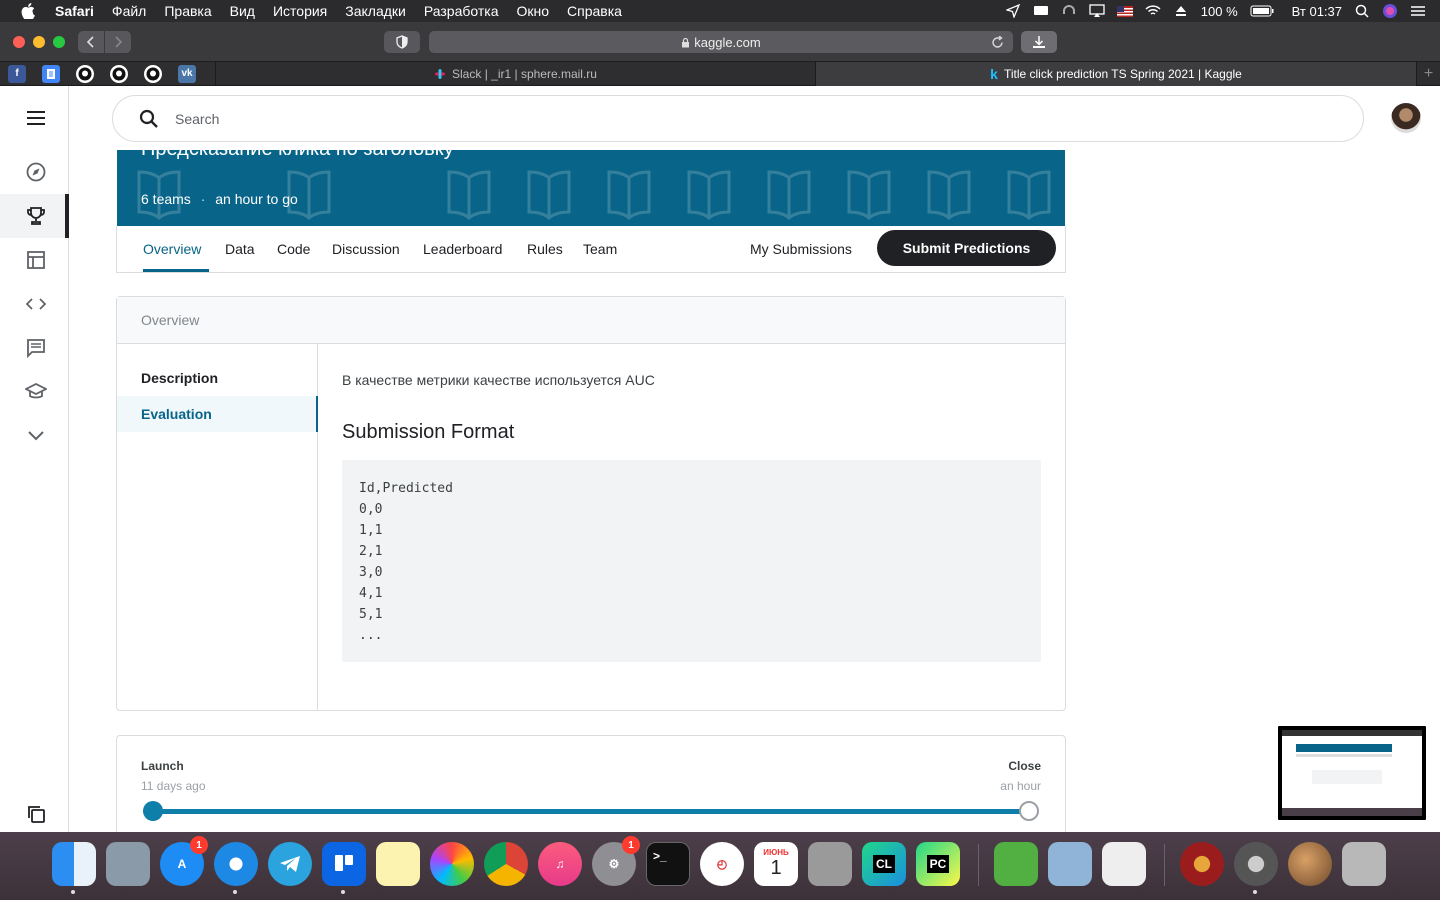 The width and height of the screenshot is (1440, 900). Describe the element at coordinates (1362, 11) in the screenshot. I see `spotlight-icon` at that location.